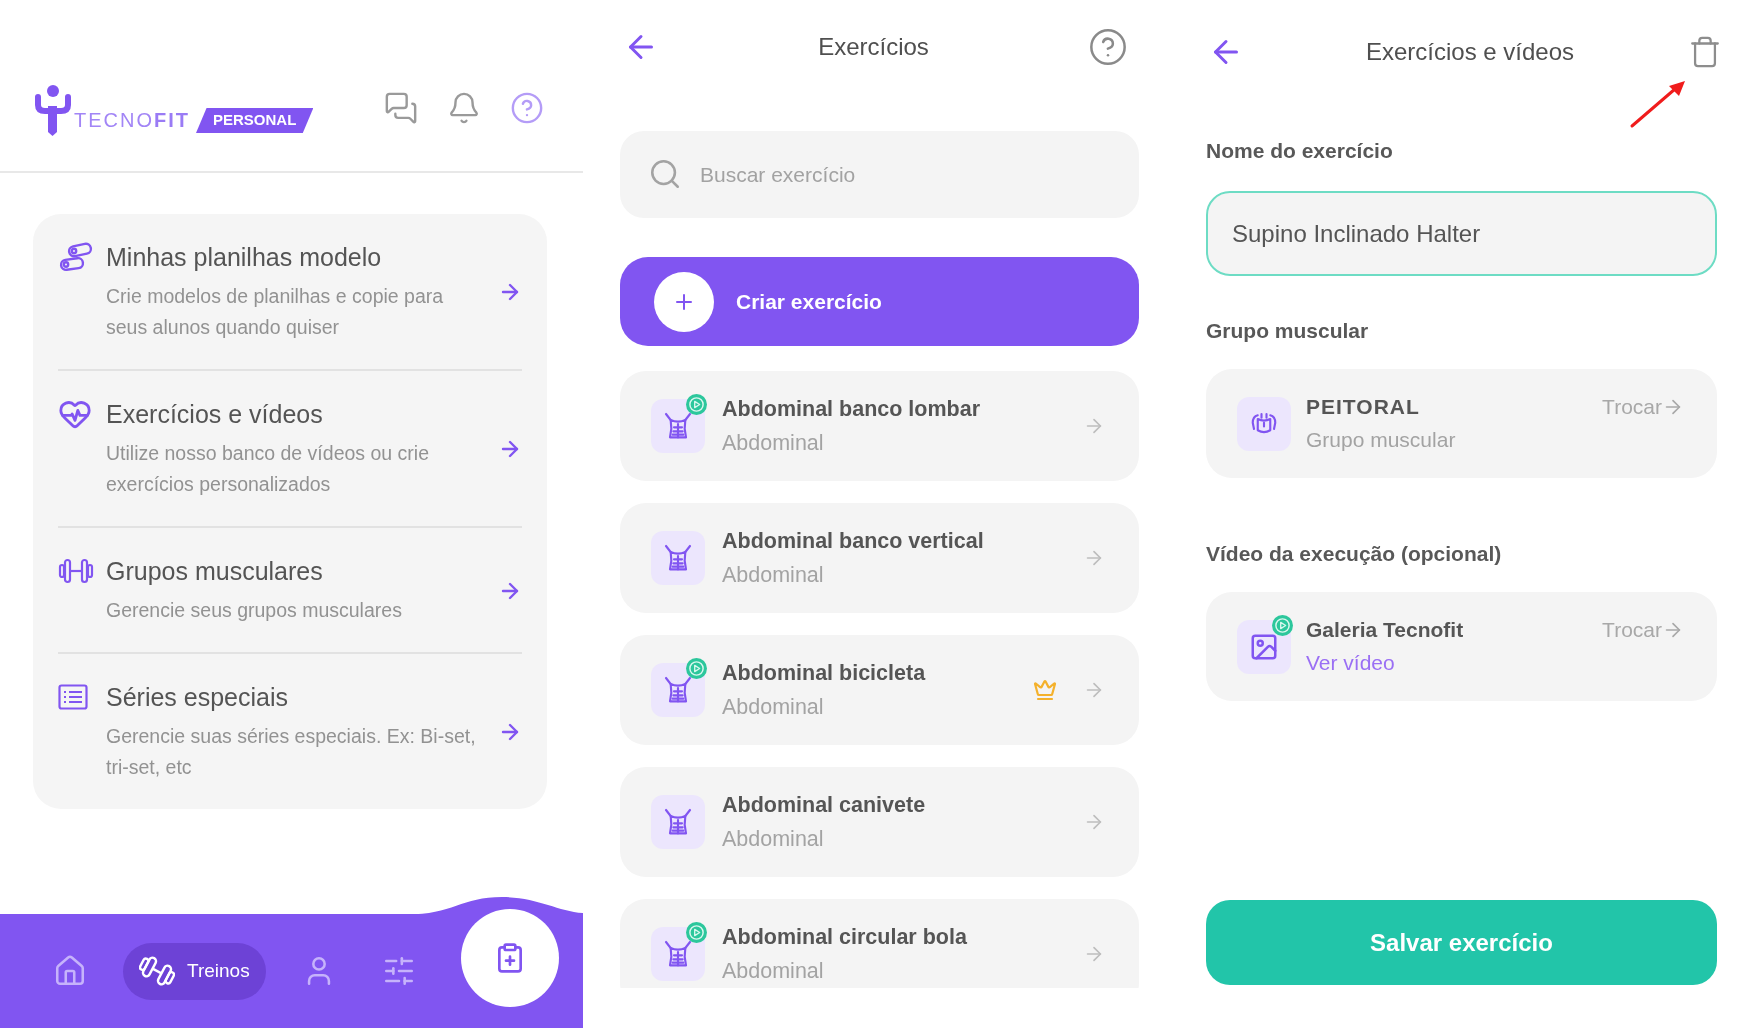  Describe the element at coordinates (879, 174) in the screenshot. I see `search-field: Buscar exercício` at that location.